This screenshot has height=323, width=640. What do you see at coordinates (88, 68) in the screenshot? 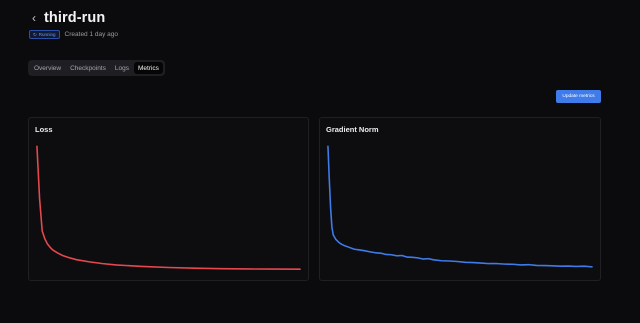
I see `tab-checkpoints: Checkpoints` at bounding box center [88, 68].